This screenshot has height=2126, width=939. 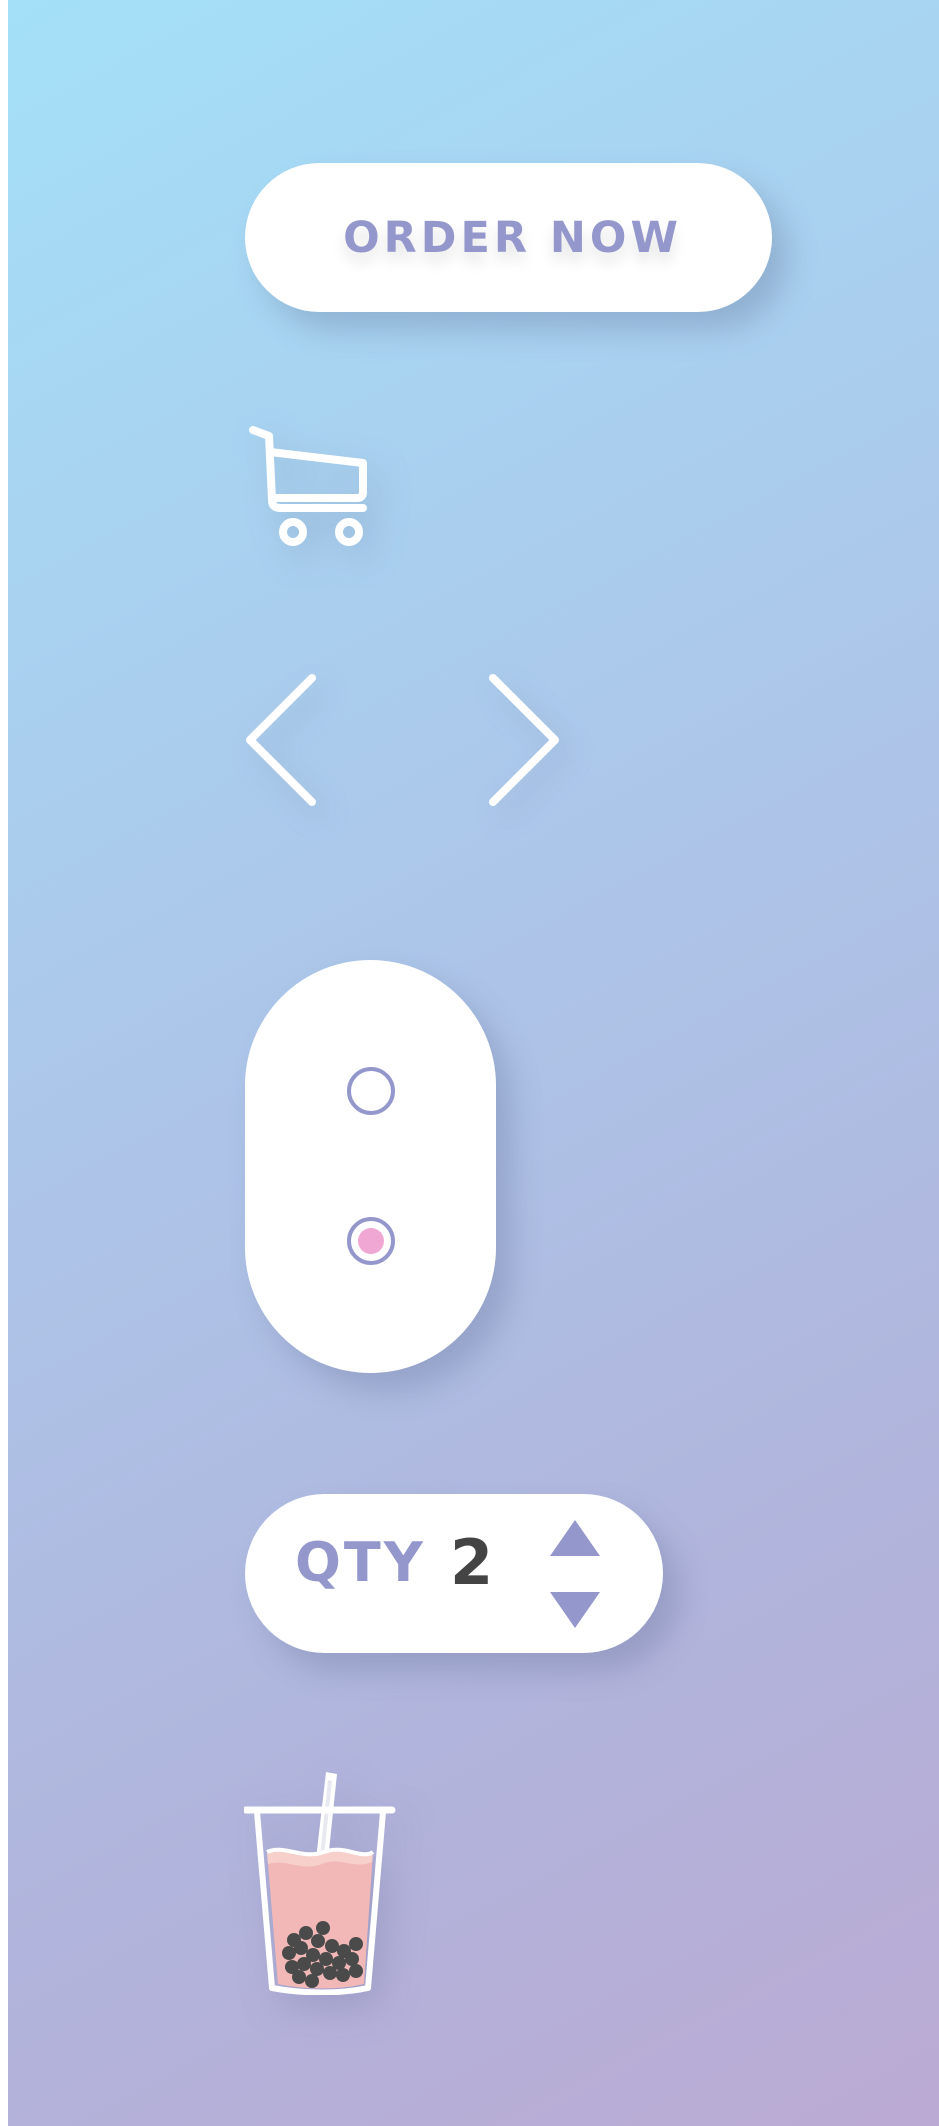 What do you see at coordinates (524, 740) in the screenshot?
I see `chevron-right-icon` at bounding box center [524, 740].